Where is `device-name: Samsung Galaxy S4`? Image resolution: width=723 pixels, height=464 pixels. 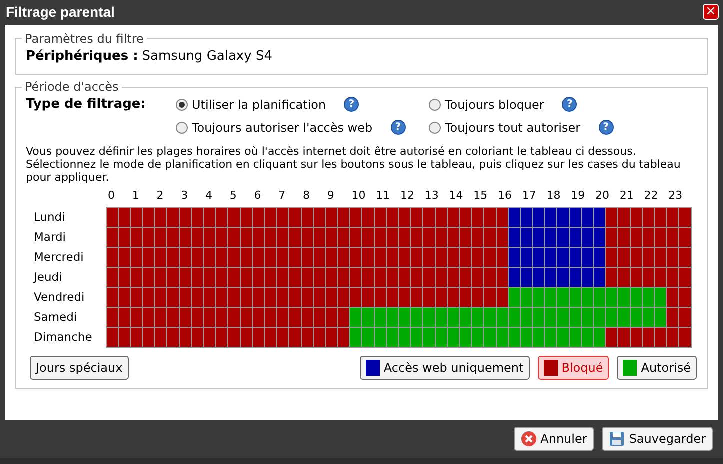 device-name: Samsung Galaxy S4 is located at coordinates (207, 57).